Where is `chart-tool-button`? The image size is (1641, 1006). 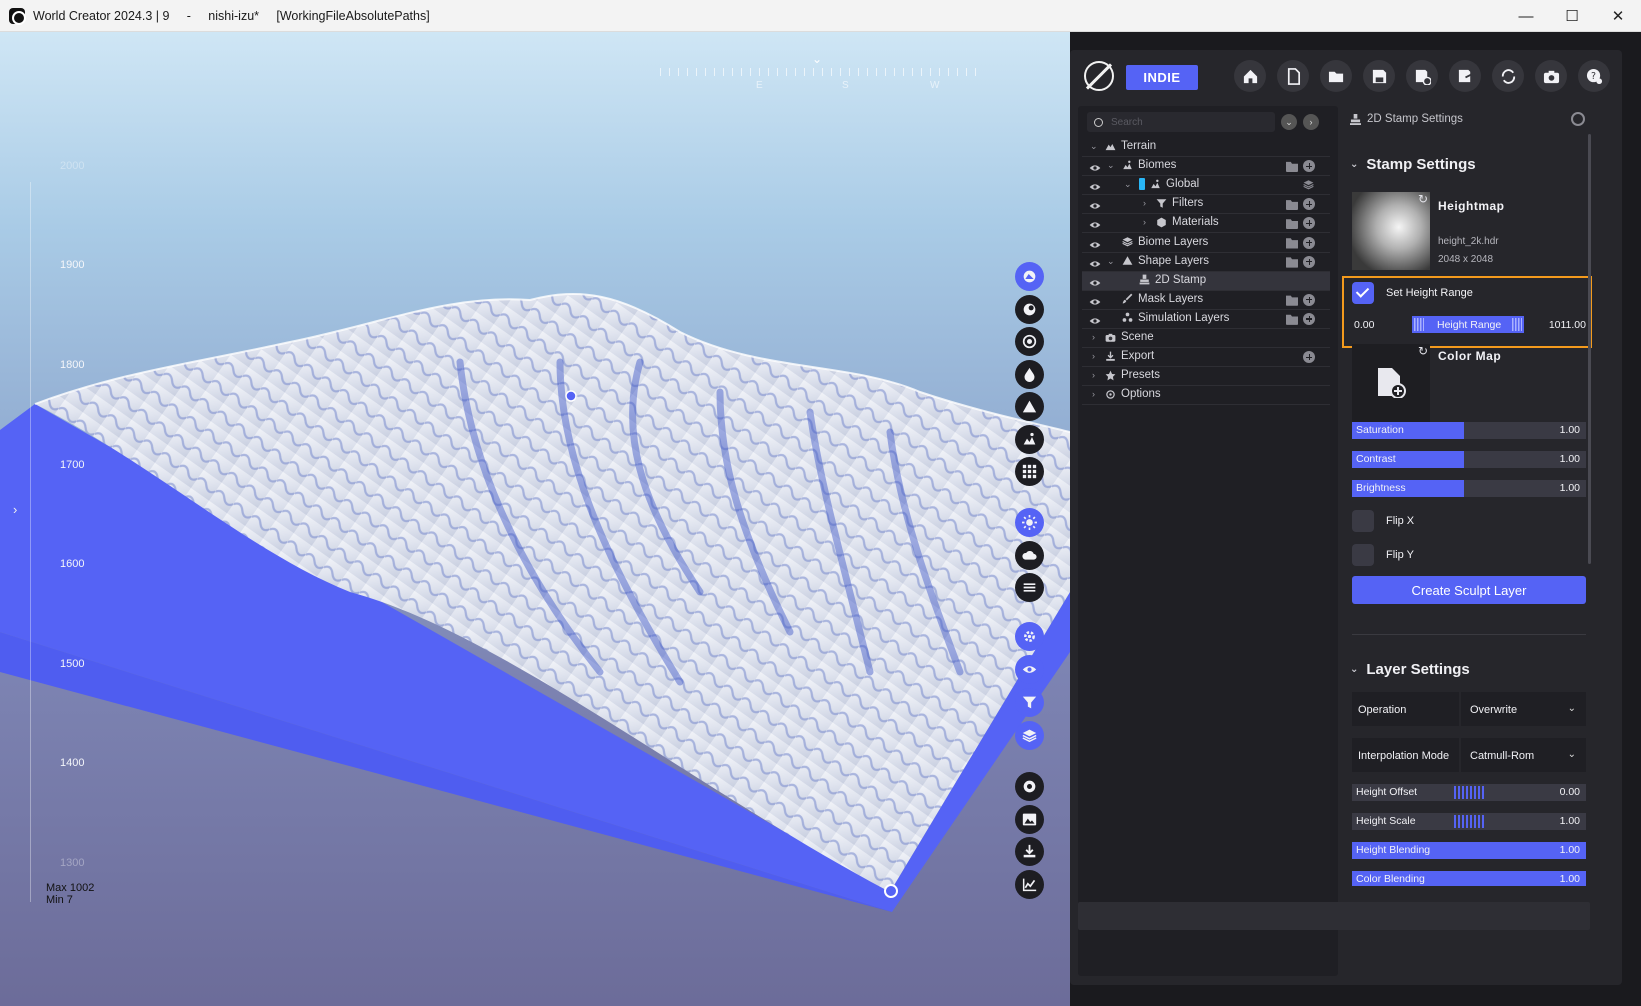
chart-tool-button is located at coordinates (1029, 884).